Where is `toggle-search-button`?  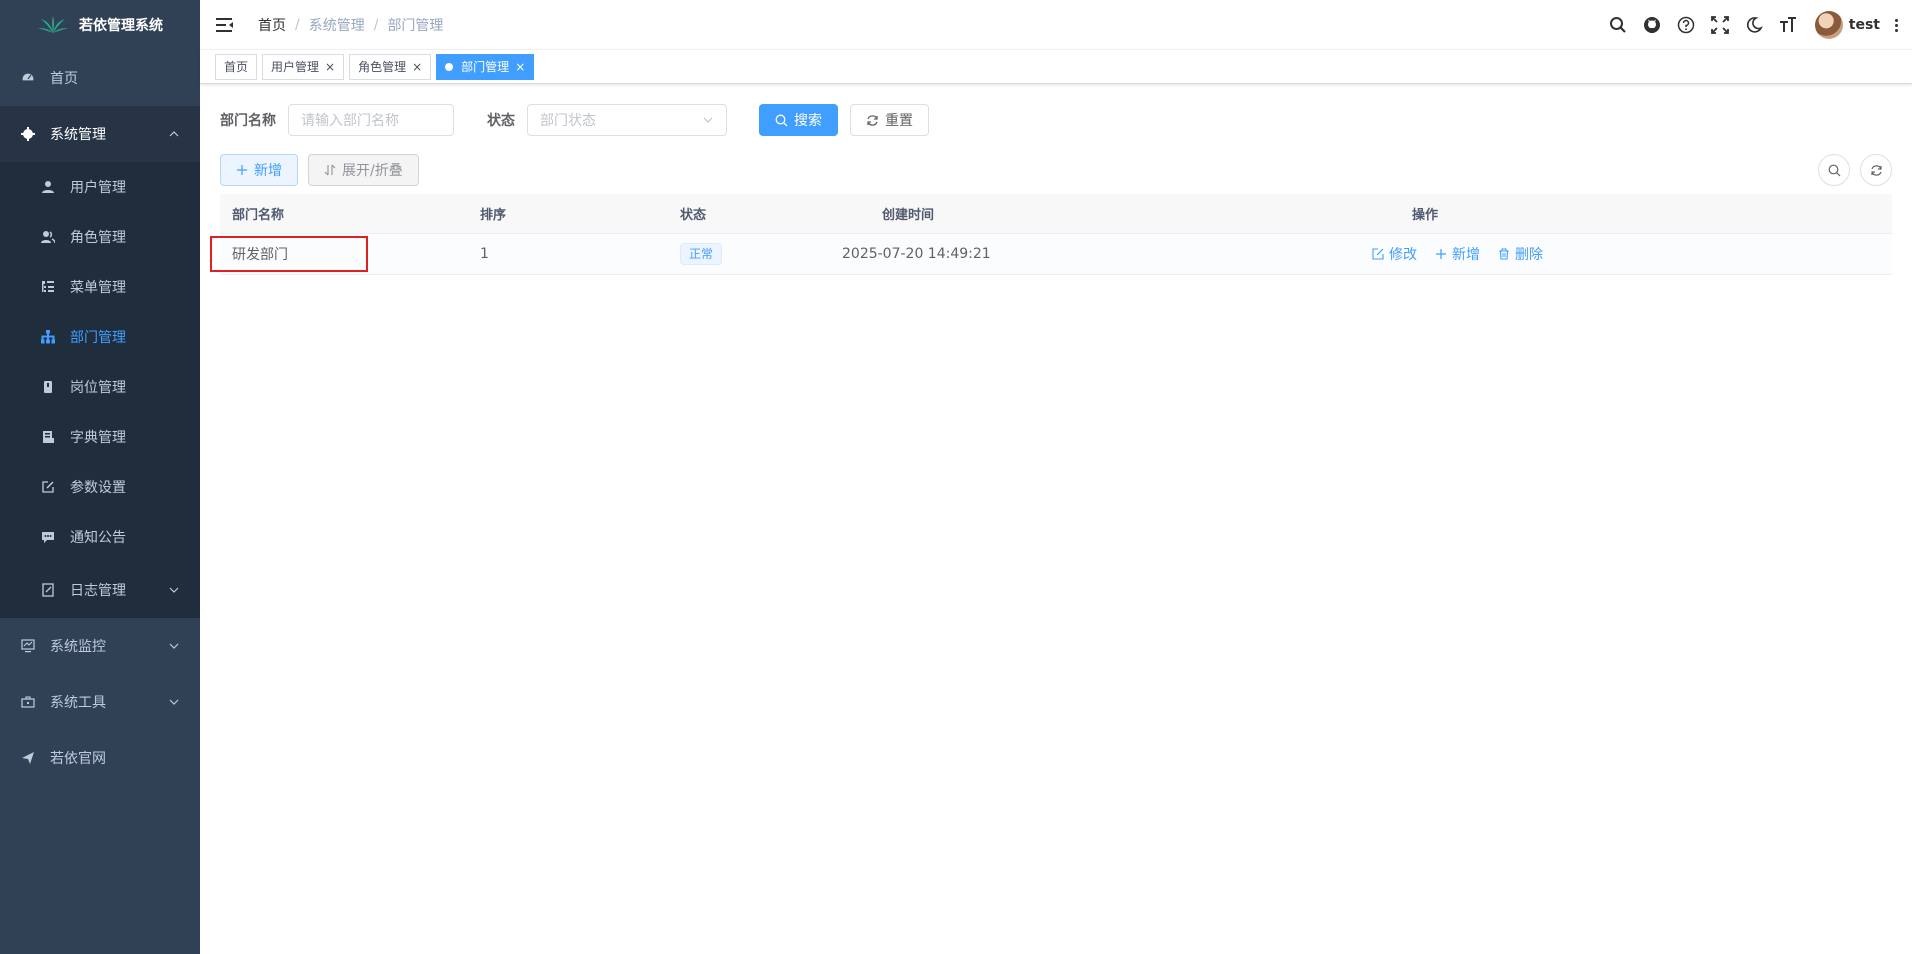 toggle-search-button is located at coordinates (1834, 170).